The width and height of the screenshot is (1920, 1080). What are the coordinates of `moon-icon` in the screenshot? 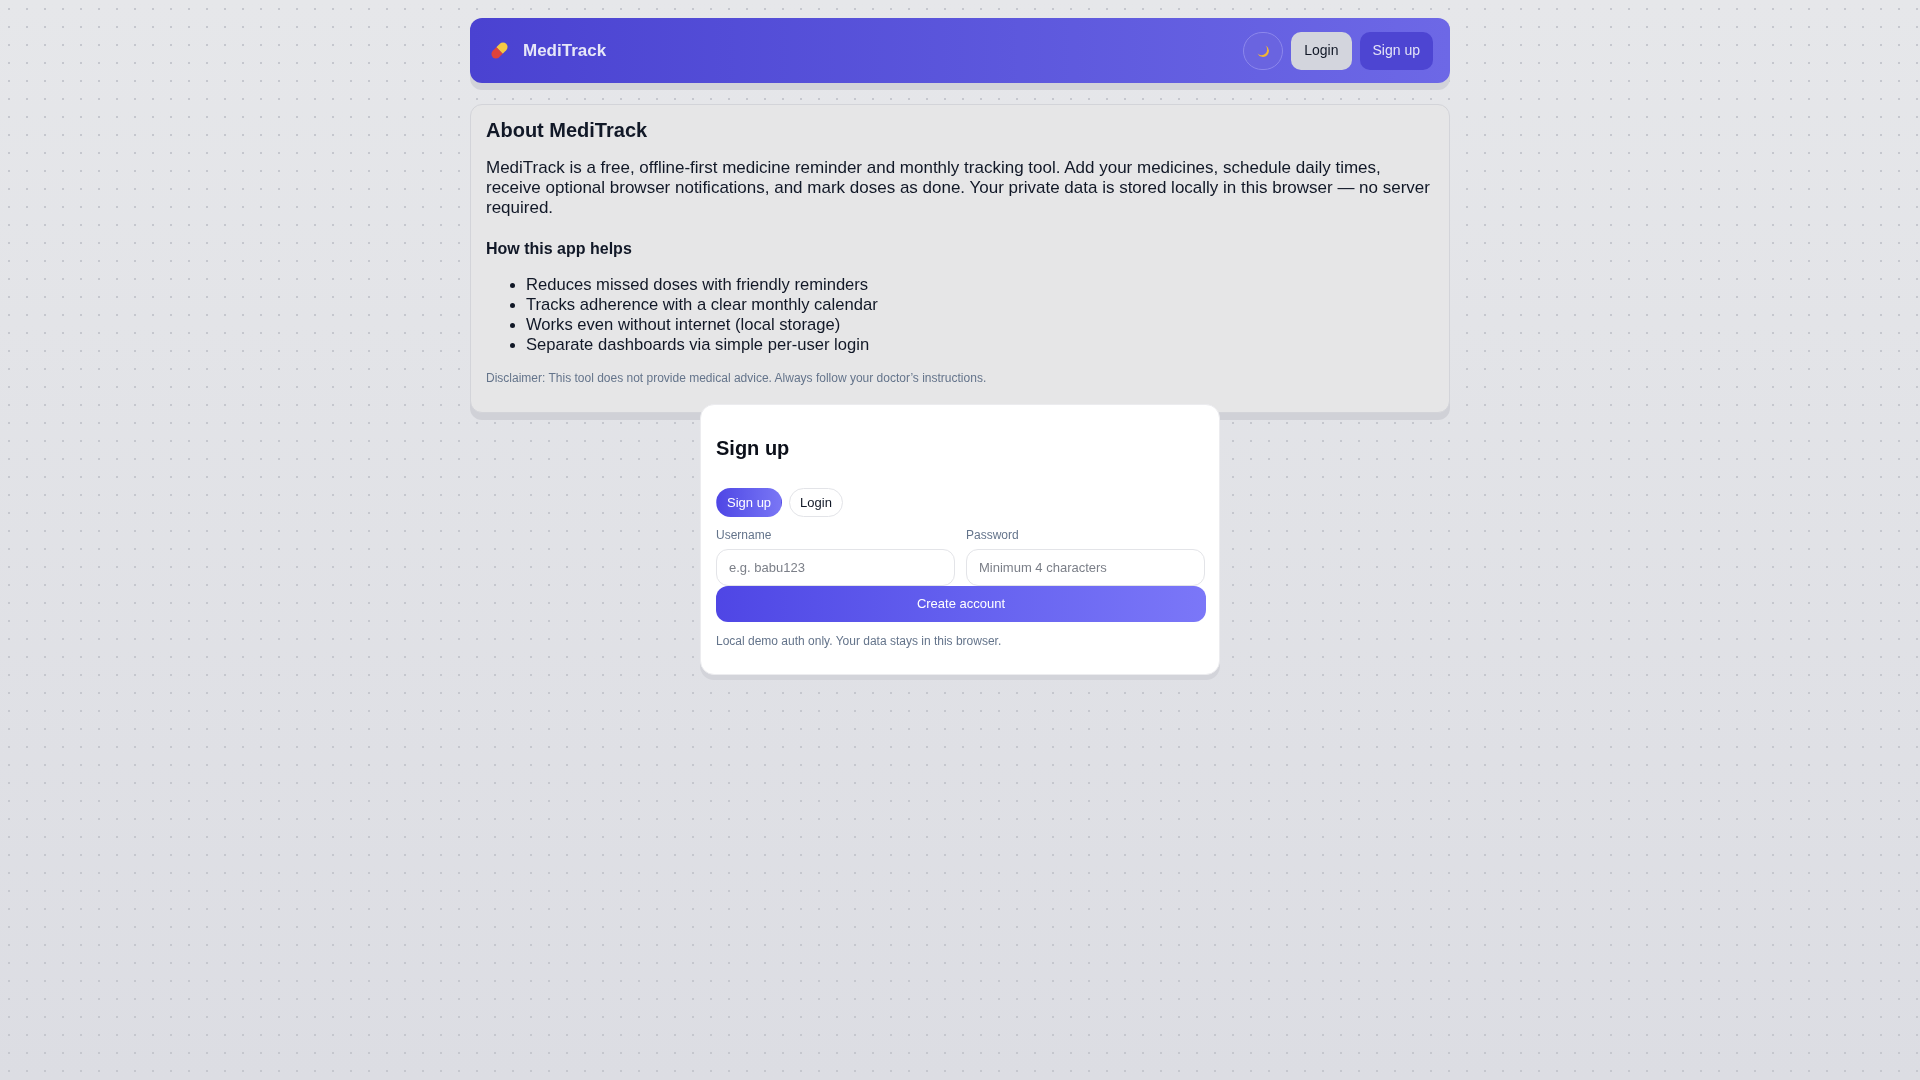 It's located at (1263, 50).